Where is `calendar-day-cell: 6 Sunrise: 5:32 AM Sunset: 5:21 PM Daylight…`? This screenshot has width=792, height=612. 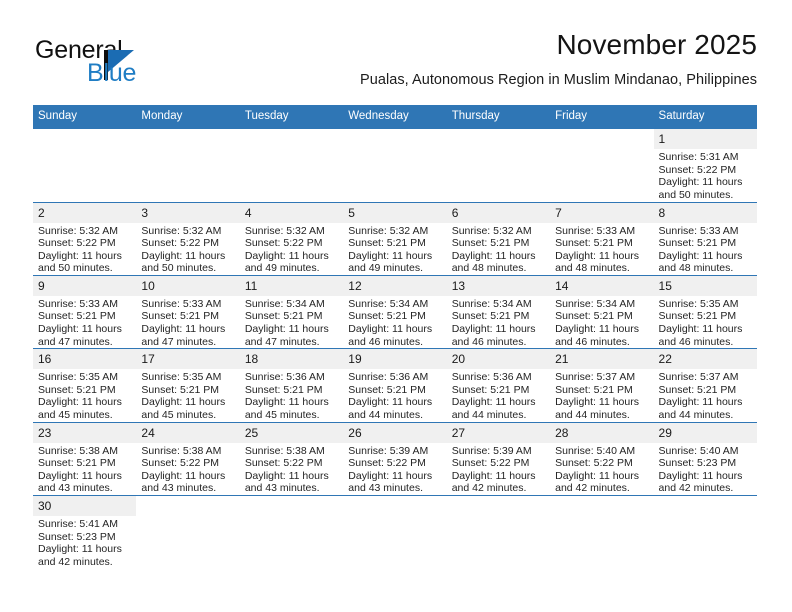
calendar-day-cell: 6 Sunrise: 5:32 AM Sunset: 5:21 PM Daylight… is located at coordinates (498, 238).